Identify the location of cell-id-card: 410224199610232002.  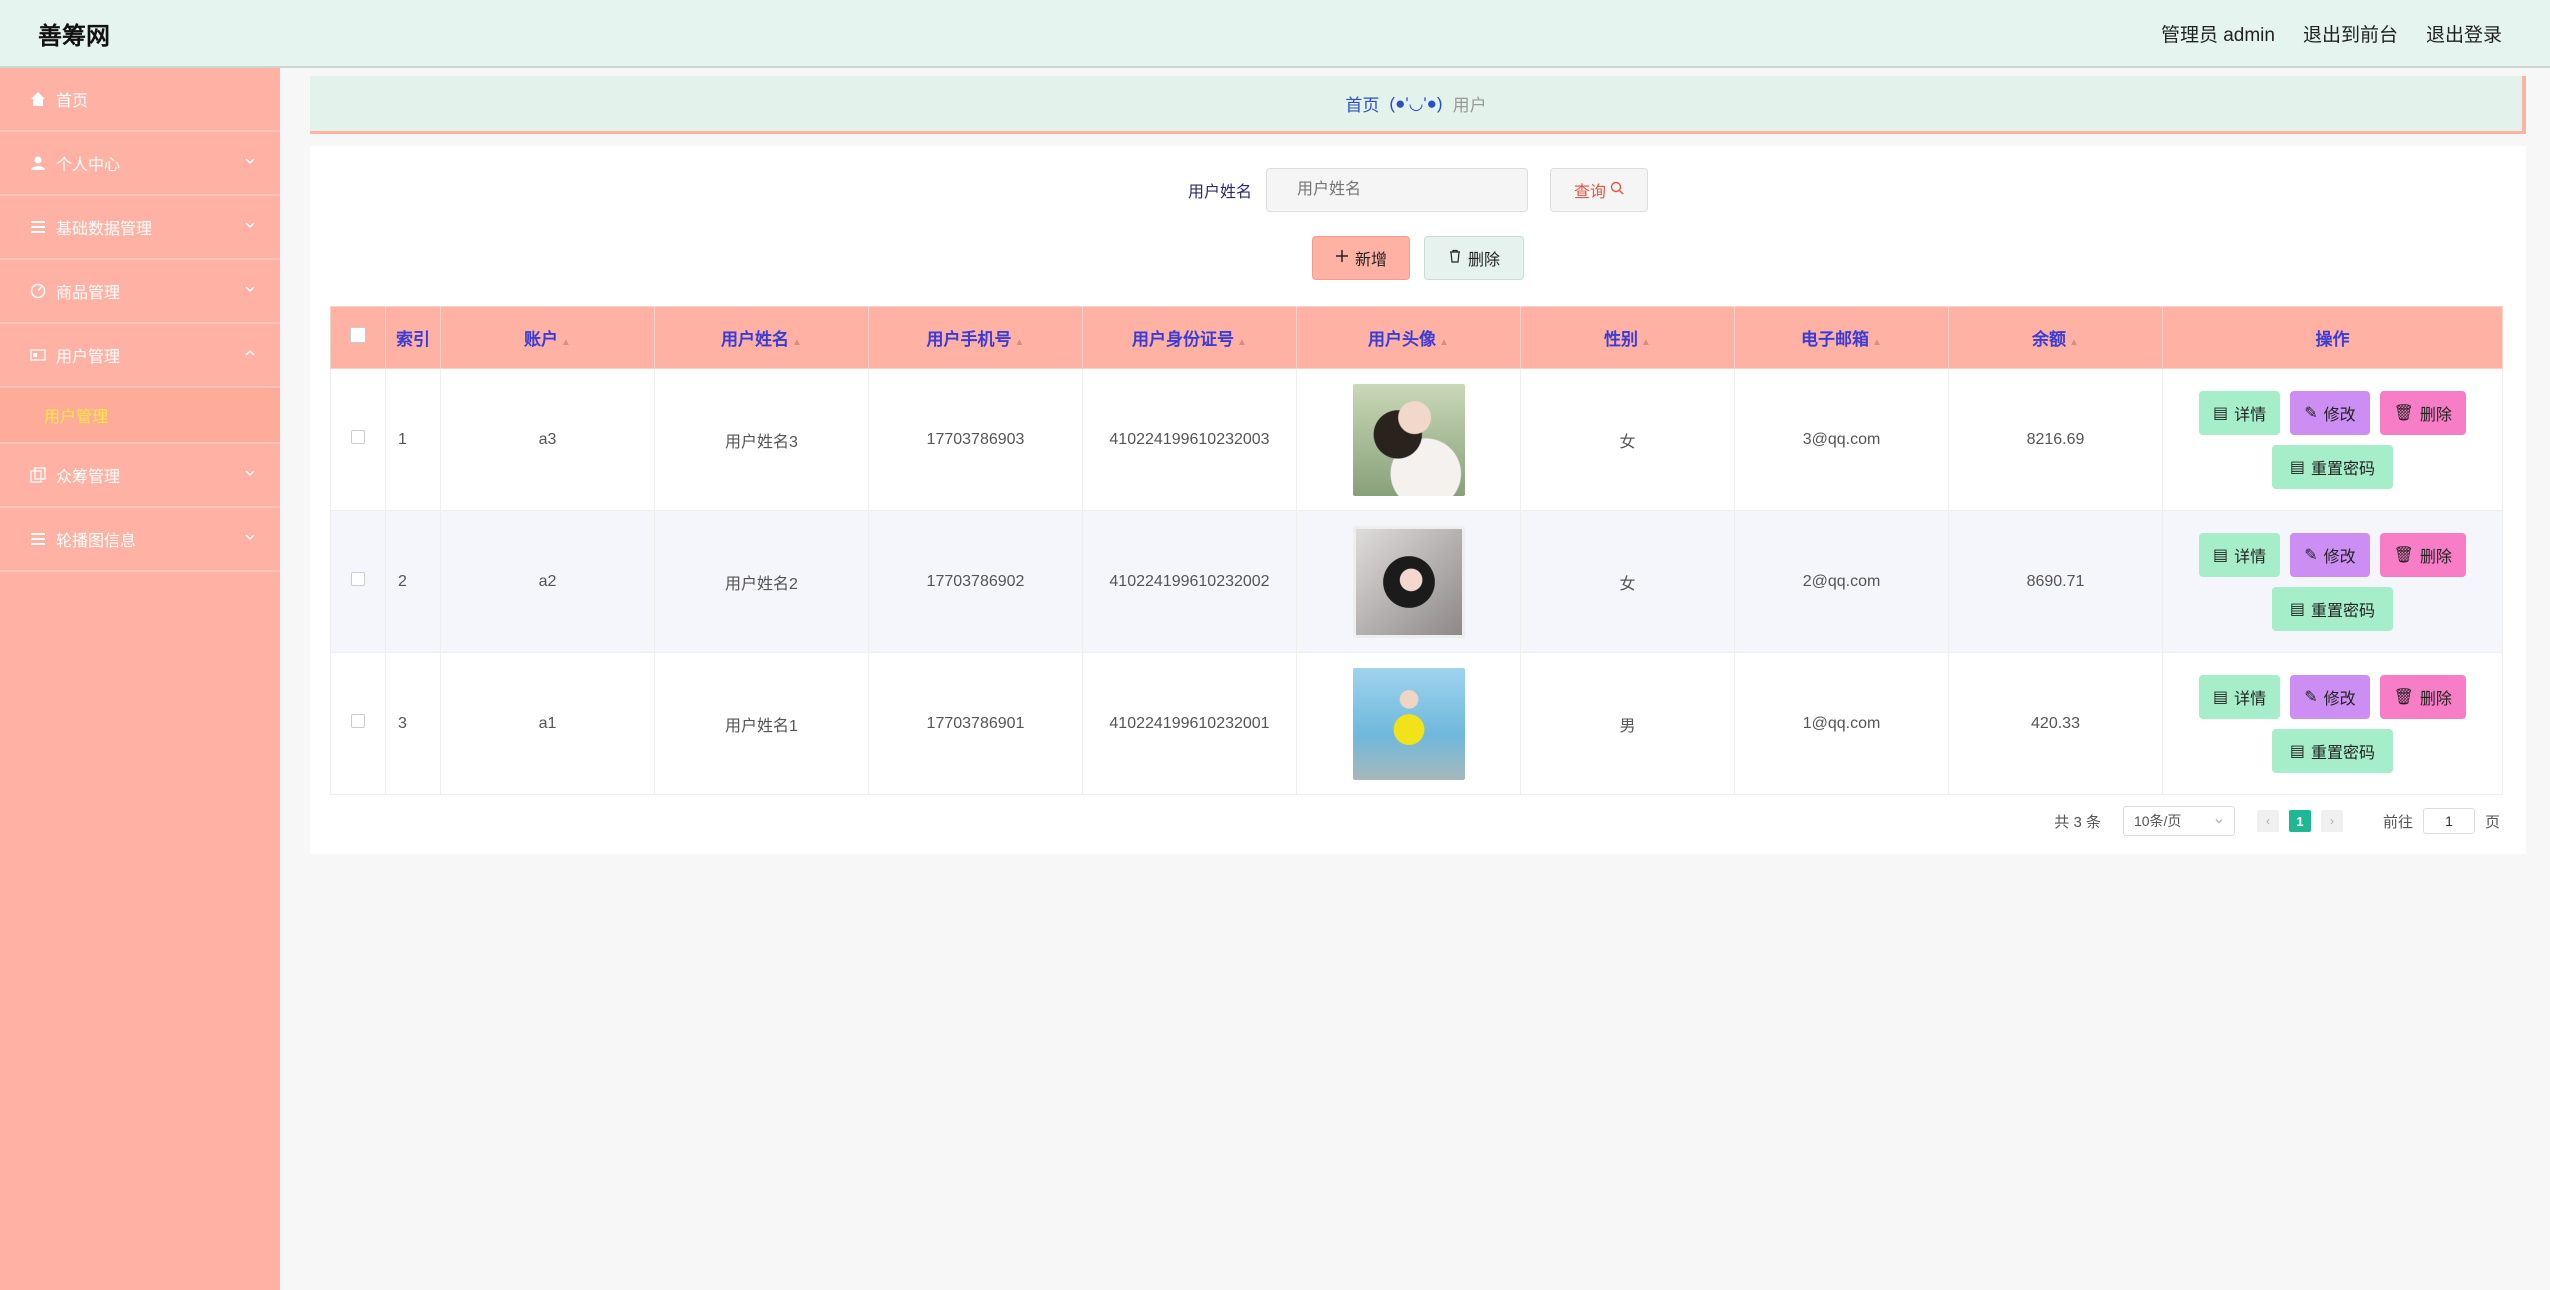
(1189, 581).